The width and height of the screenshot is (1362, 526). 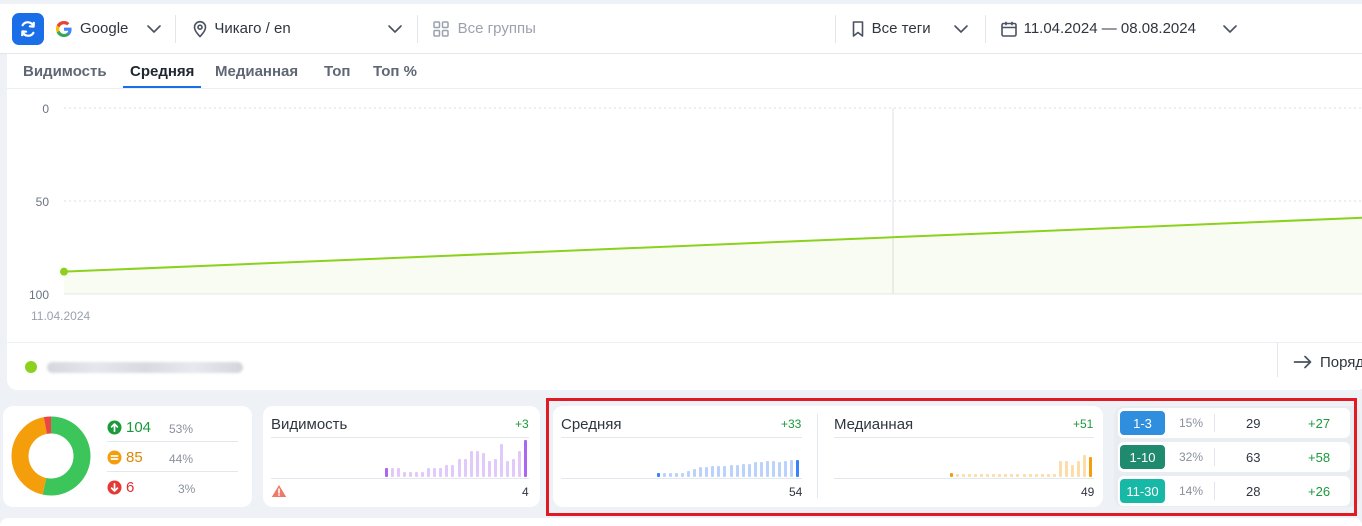 What do you see at coordinates (496, 28) in the screenshot?
I see `groups-placeholder: Все группы` at bounding box center [496, 28].